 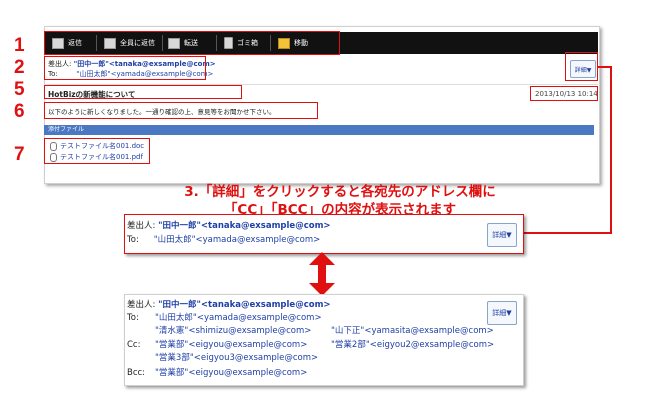 I want to click on collapsed-to-row: To: "山田太郎"<yamada@exsample@com>, so click(x=223, y=240).